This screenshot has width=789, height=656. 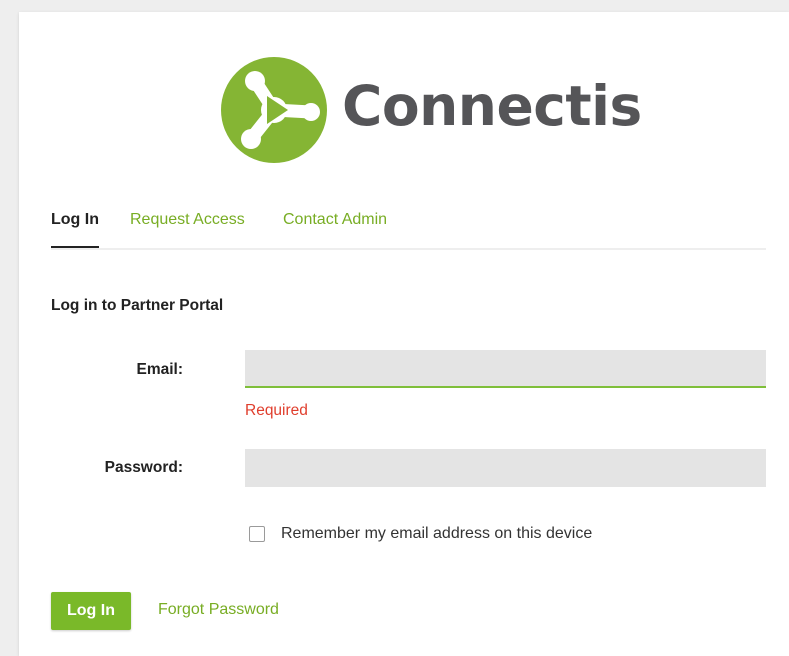 What do you see at coordinates (187, 228) in the screenshot?
I see `tab-request-access: Request Access` at bounding box center [187, 228].